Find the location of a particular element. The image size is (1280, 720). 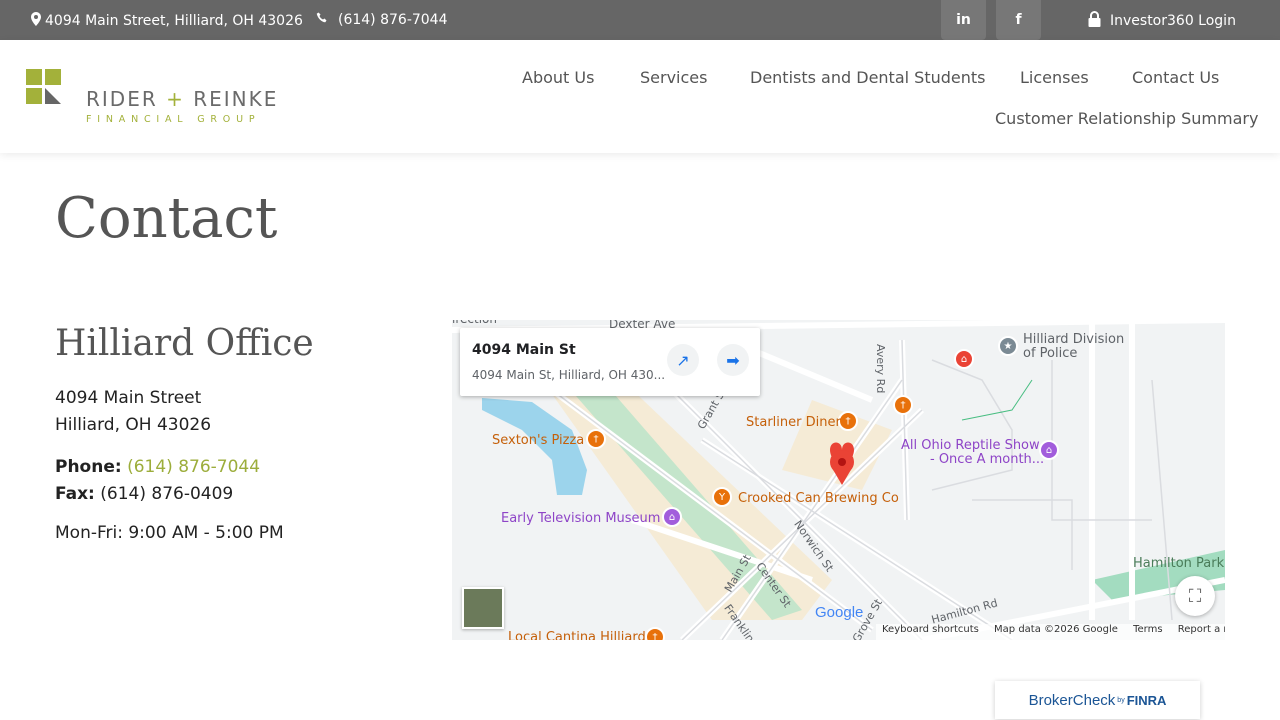

topbar-address-text: 4094 Main Street, Hilliard, OH 43026 is located at coordinates (174, 21).